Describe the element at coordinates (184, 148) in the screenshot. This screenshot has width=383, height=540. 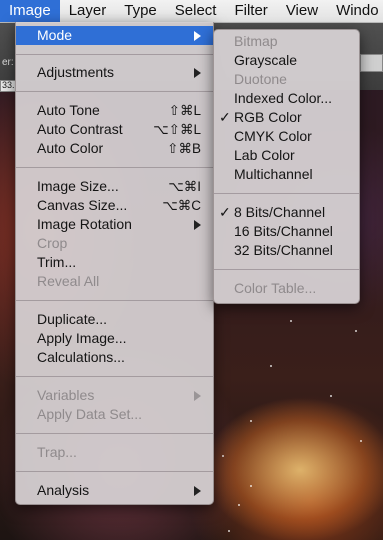
I see `shortcut-label: ⇧⌘B` at that location.